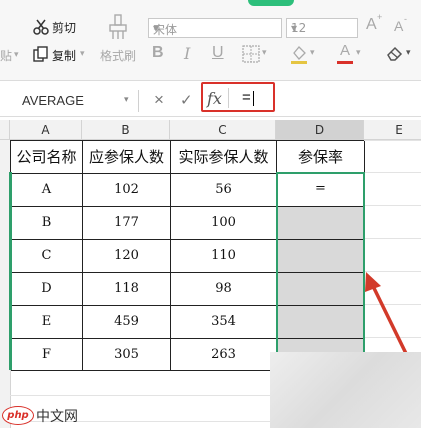 The height and width of the screenshot is (428, 421). What do you see at coordinates (127, 322) in the screenshot?
I see `table-cell: 459` at bounding box center [127, 322].